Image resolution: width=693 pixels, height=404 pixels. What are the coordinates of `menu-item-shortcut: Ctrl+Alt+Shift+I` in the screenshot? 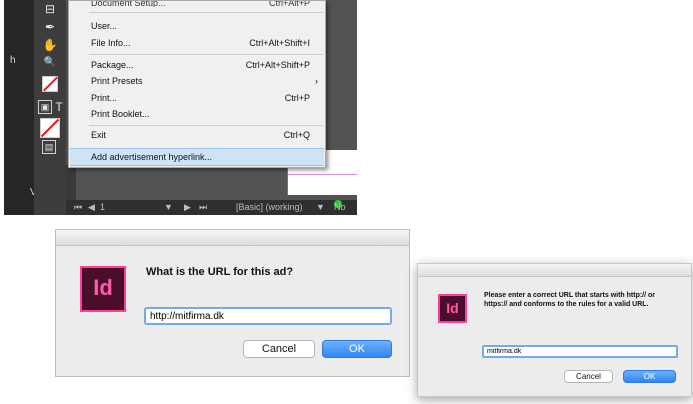 It's located at (279, 43).